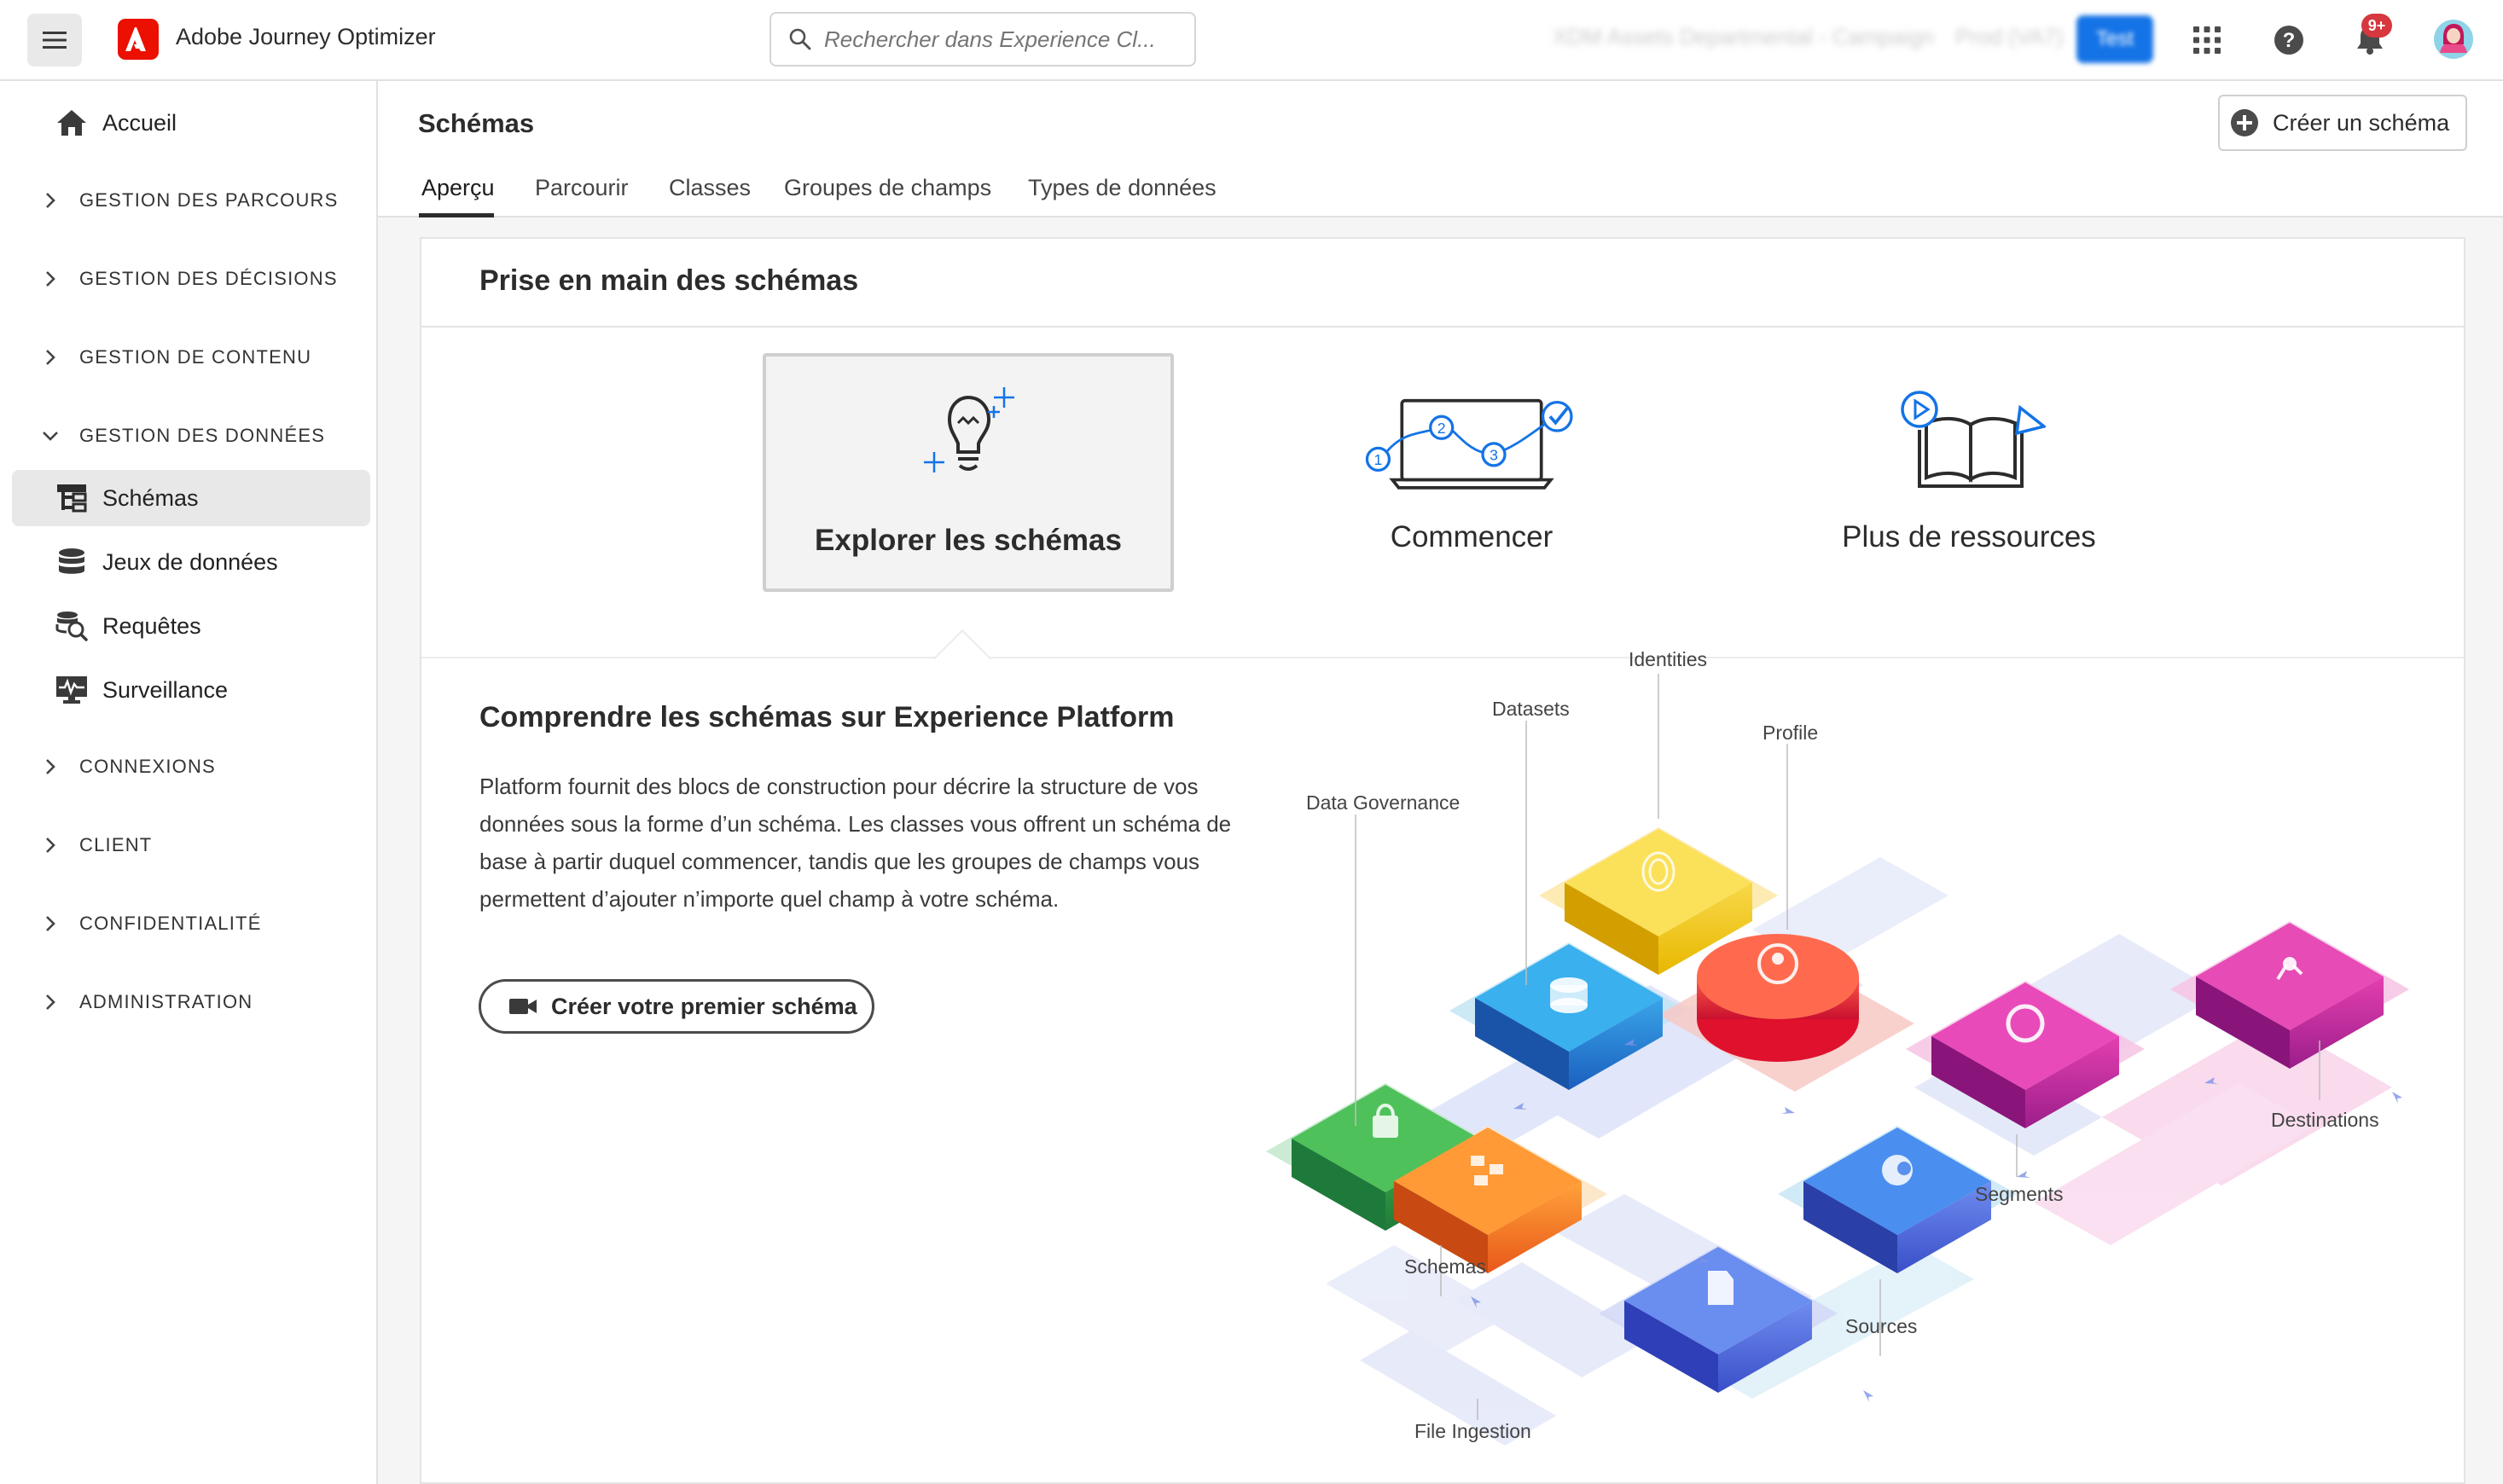 This screenshot has height=1484, width=2503. I want to click on sidebar-section-data: GESTION DES DONNÉES, so click(191, 435).